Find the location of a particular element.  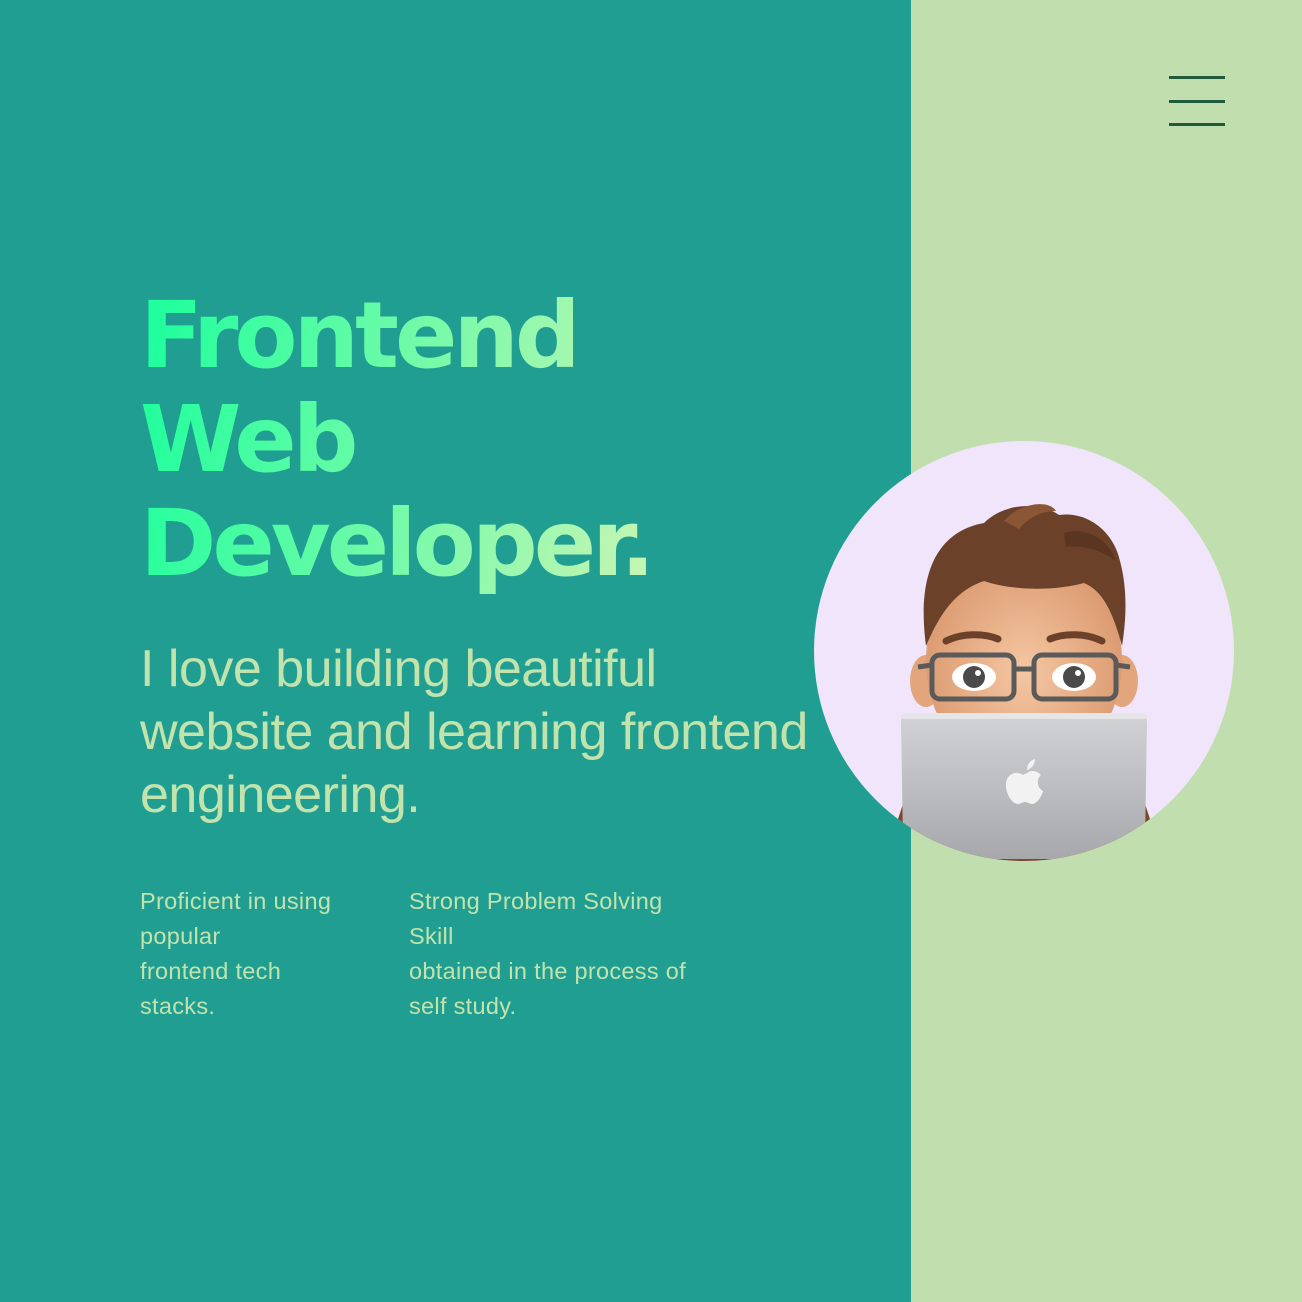

hamburger-menu-icon is located at coordinates (1197, 101).